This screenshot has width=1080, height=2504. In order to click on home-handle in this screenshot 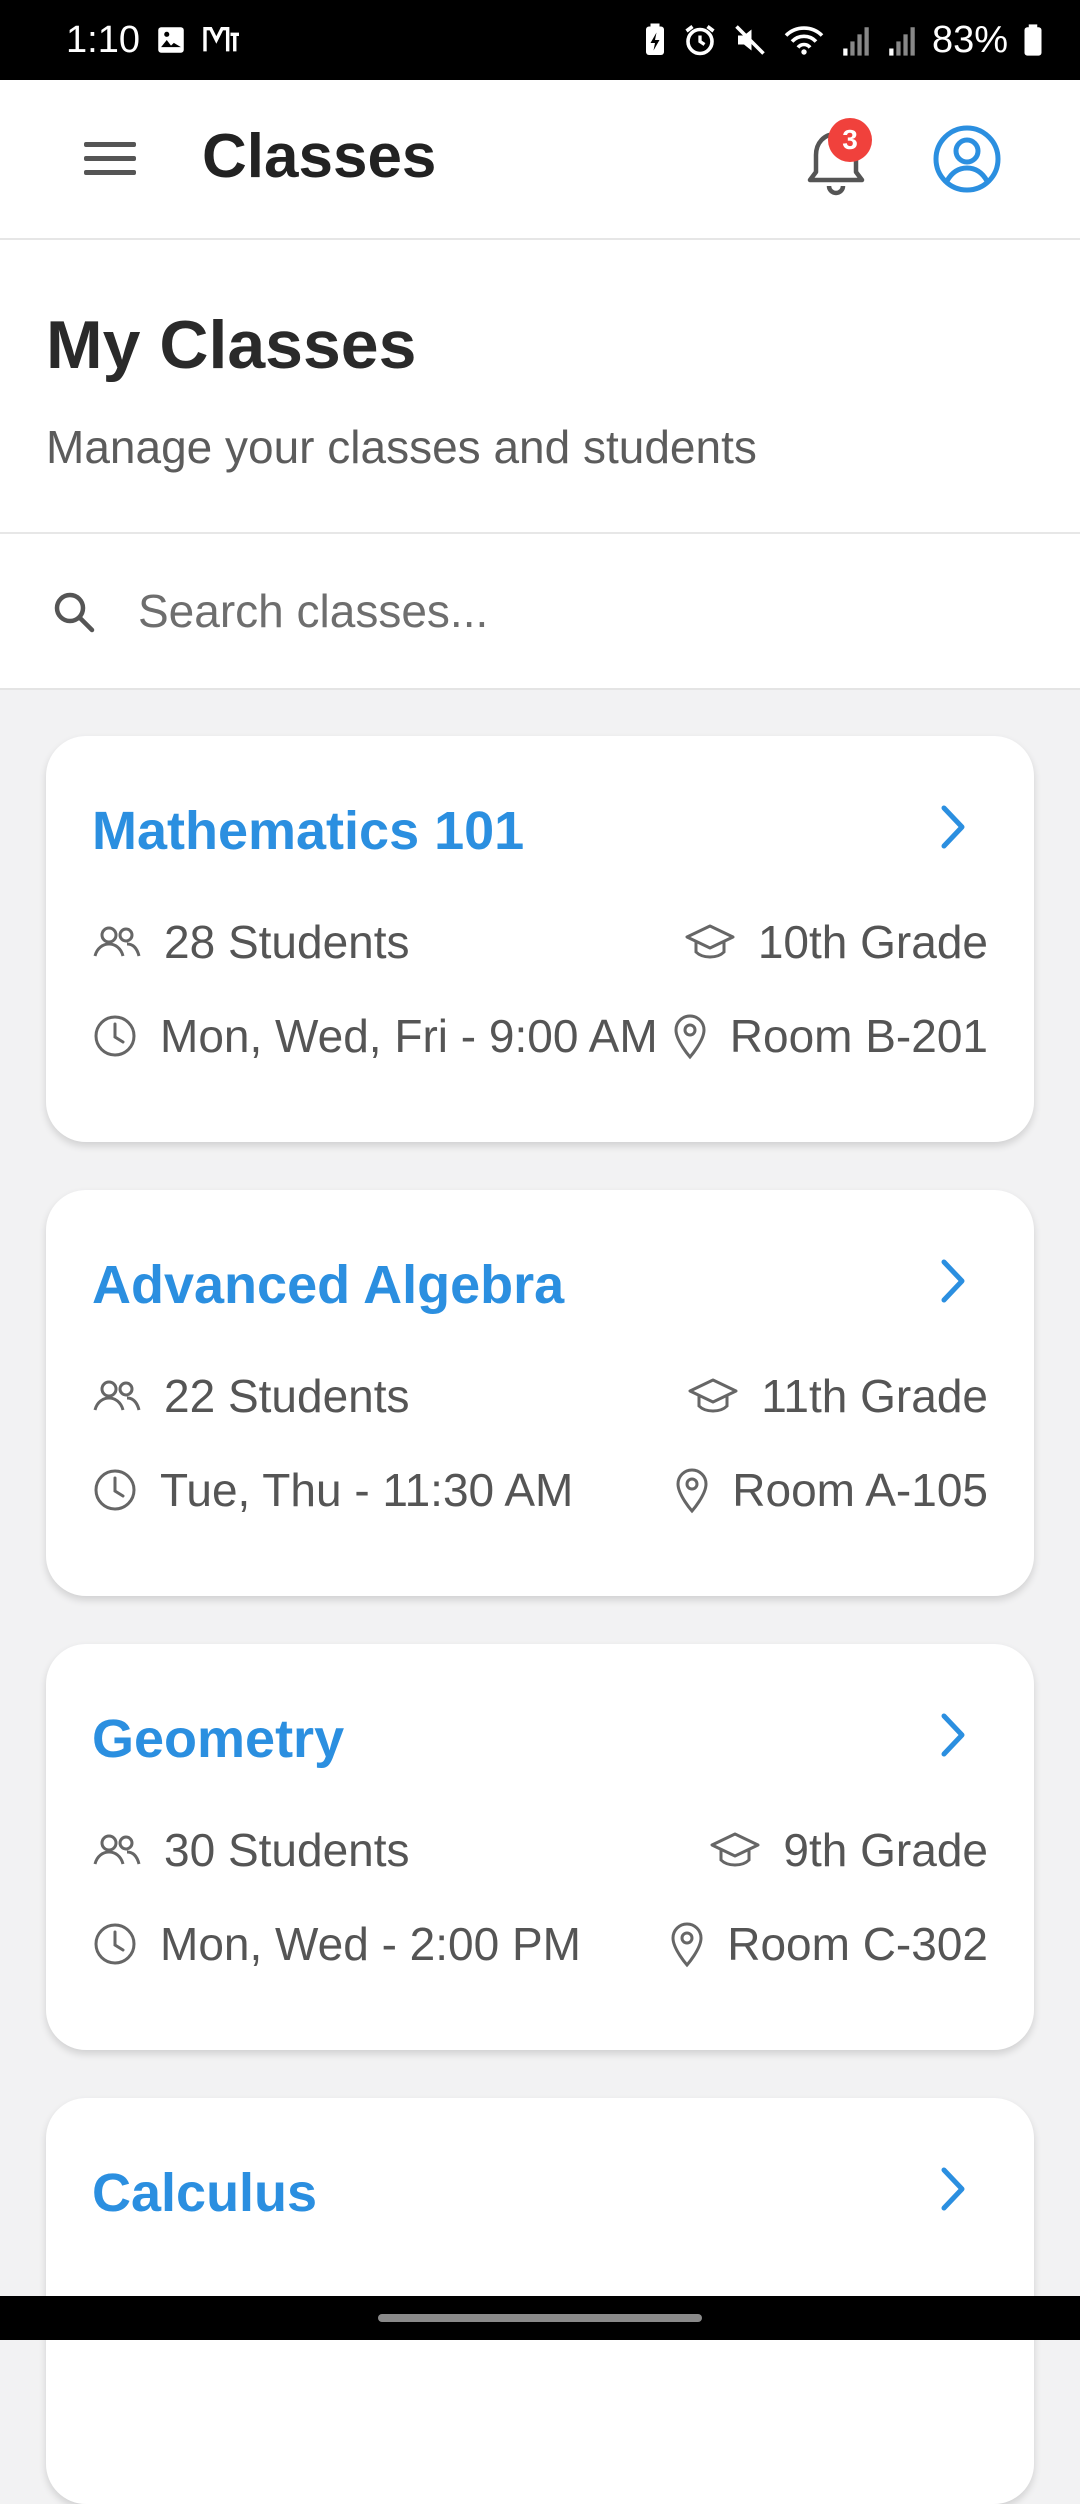, I will do `click(540, 2318)`.